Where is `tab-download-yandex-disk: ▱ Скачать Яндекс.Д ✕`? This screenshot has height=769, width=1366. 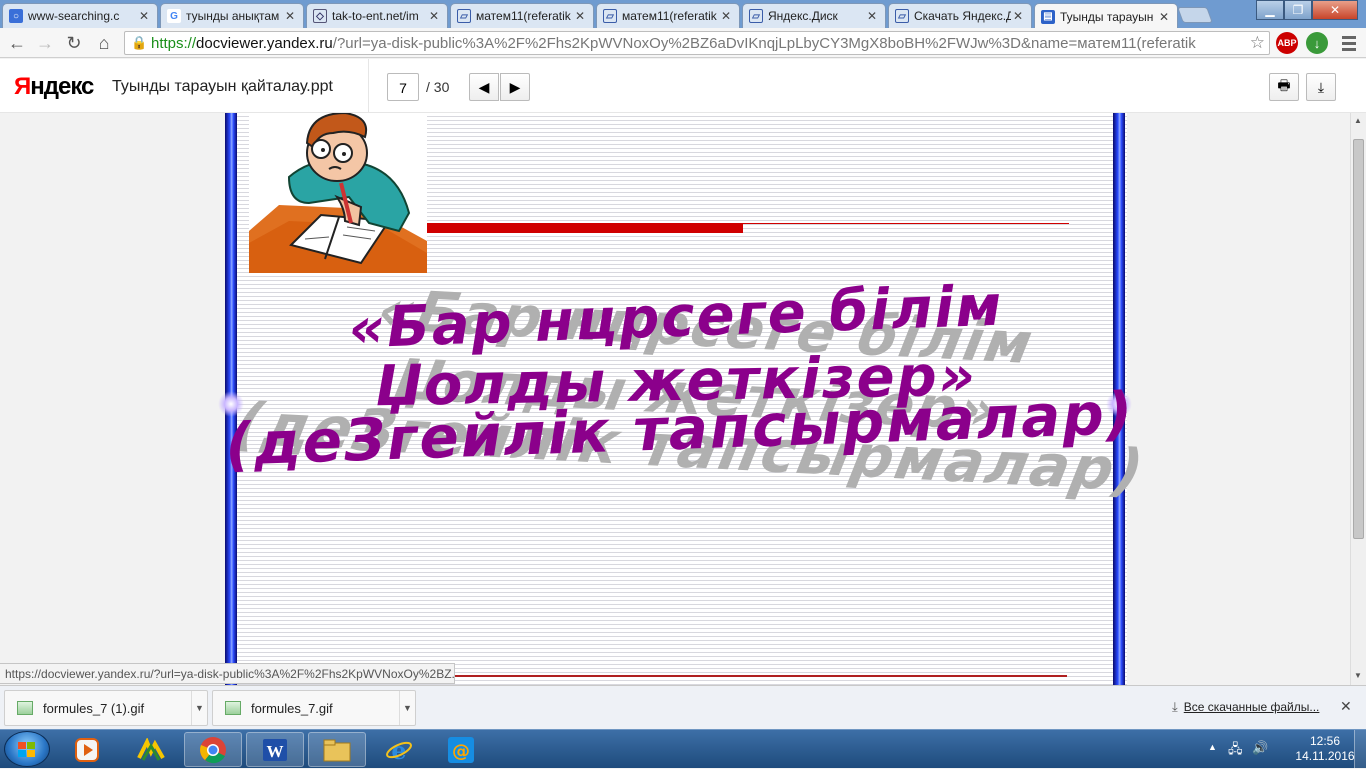
tab-download-yandex-disk: ▱ Скачать Яндекс.Д ✕ is located at coordinates (960, 15).